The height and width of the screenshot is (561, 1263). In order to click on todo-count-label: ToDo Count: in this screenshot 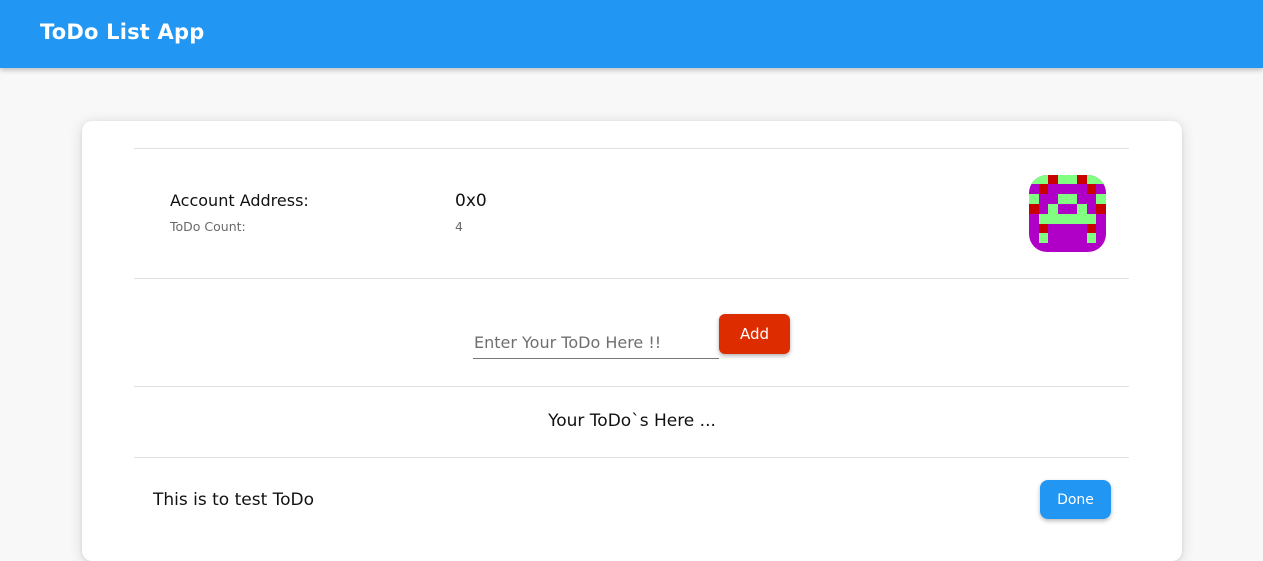, I will do `click(208, 226)`.